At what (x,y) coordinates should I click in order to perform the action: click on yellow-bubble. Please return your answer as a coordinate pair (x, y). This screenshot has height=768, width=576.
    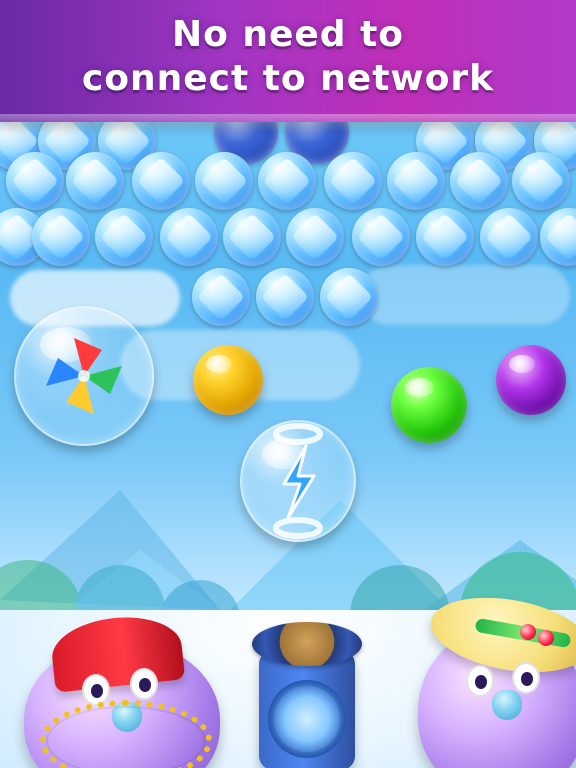
    Looking at the image, I should click on (228, 380).